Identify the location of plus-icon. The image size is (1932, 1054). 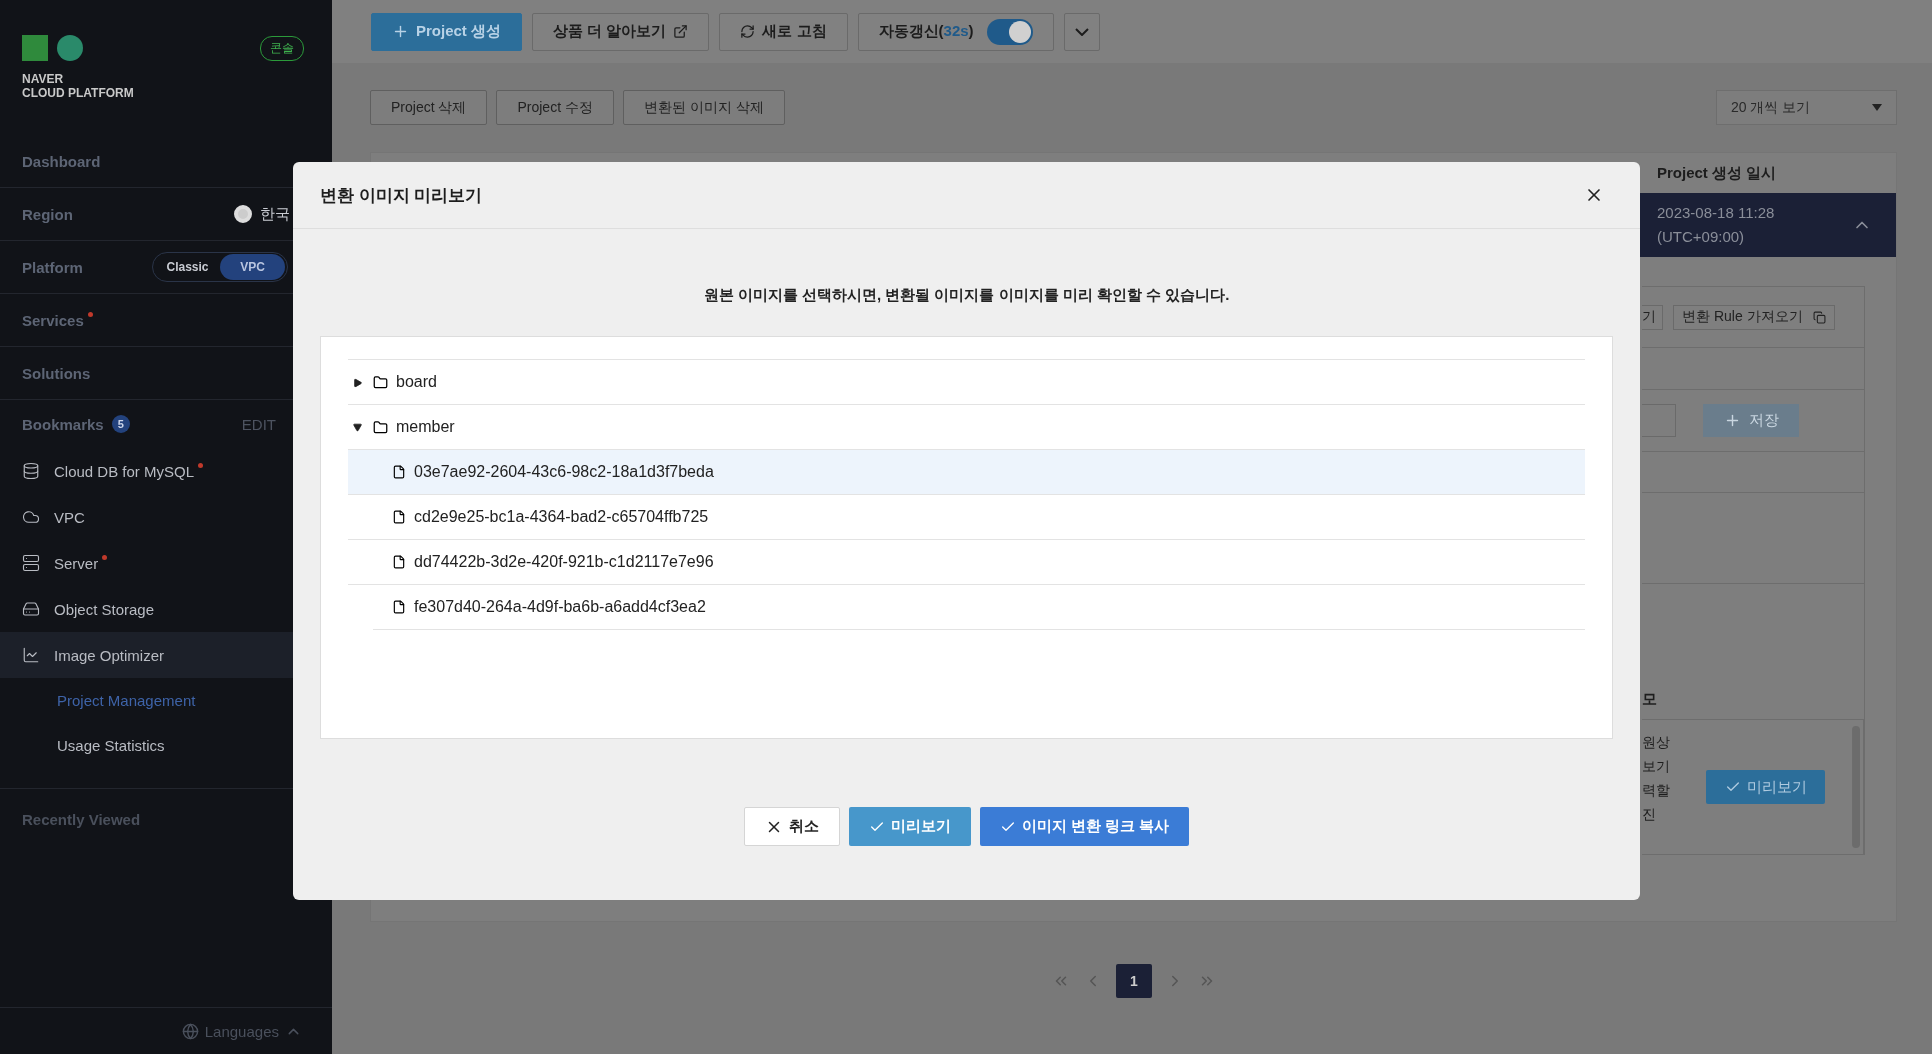
(400, 31).